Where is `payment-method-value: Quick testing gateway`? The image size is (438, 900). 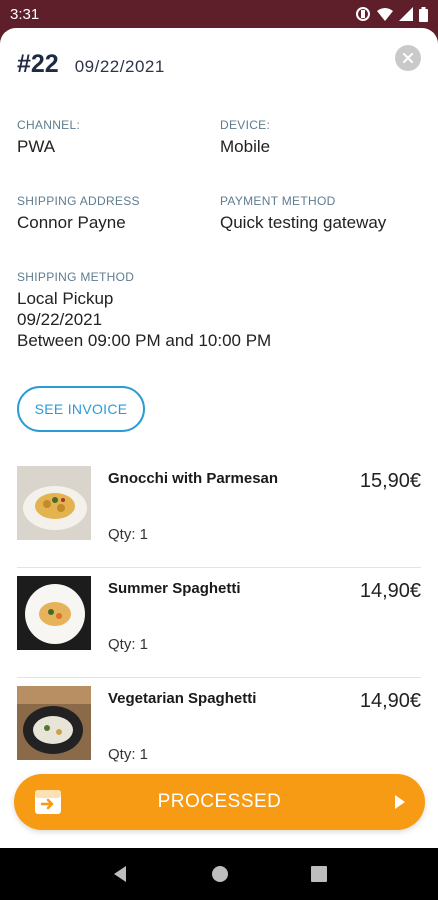 payment-method-value: Quick testing gateway is located at coordinates (303, 222).